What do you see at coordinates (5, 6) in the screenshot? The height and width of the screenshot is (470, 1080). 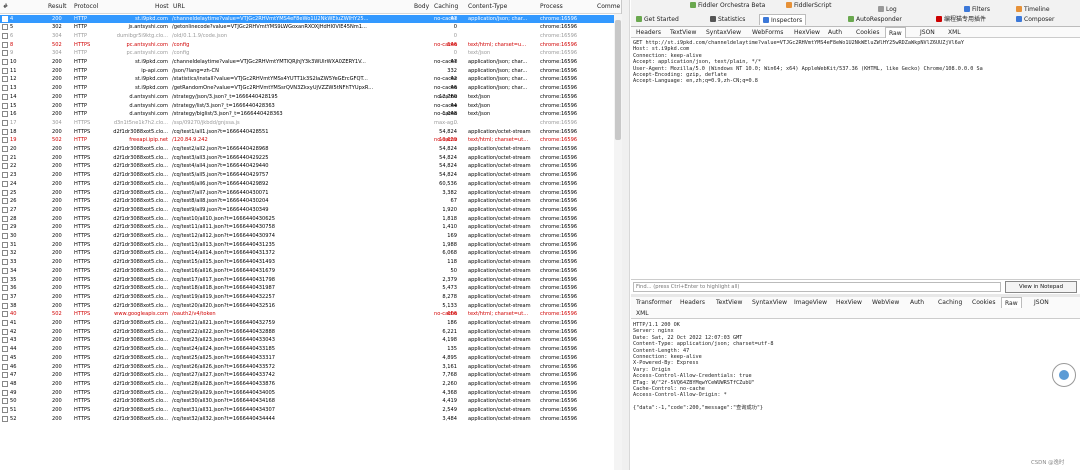 I see `col-num: #` at bounding box center [5, 6].